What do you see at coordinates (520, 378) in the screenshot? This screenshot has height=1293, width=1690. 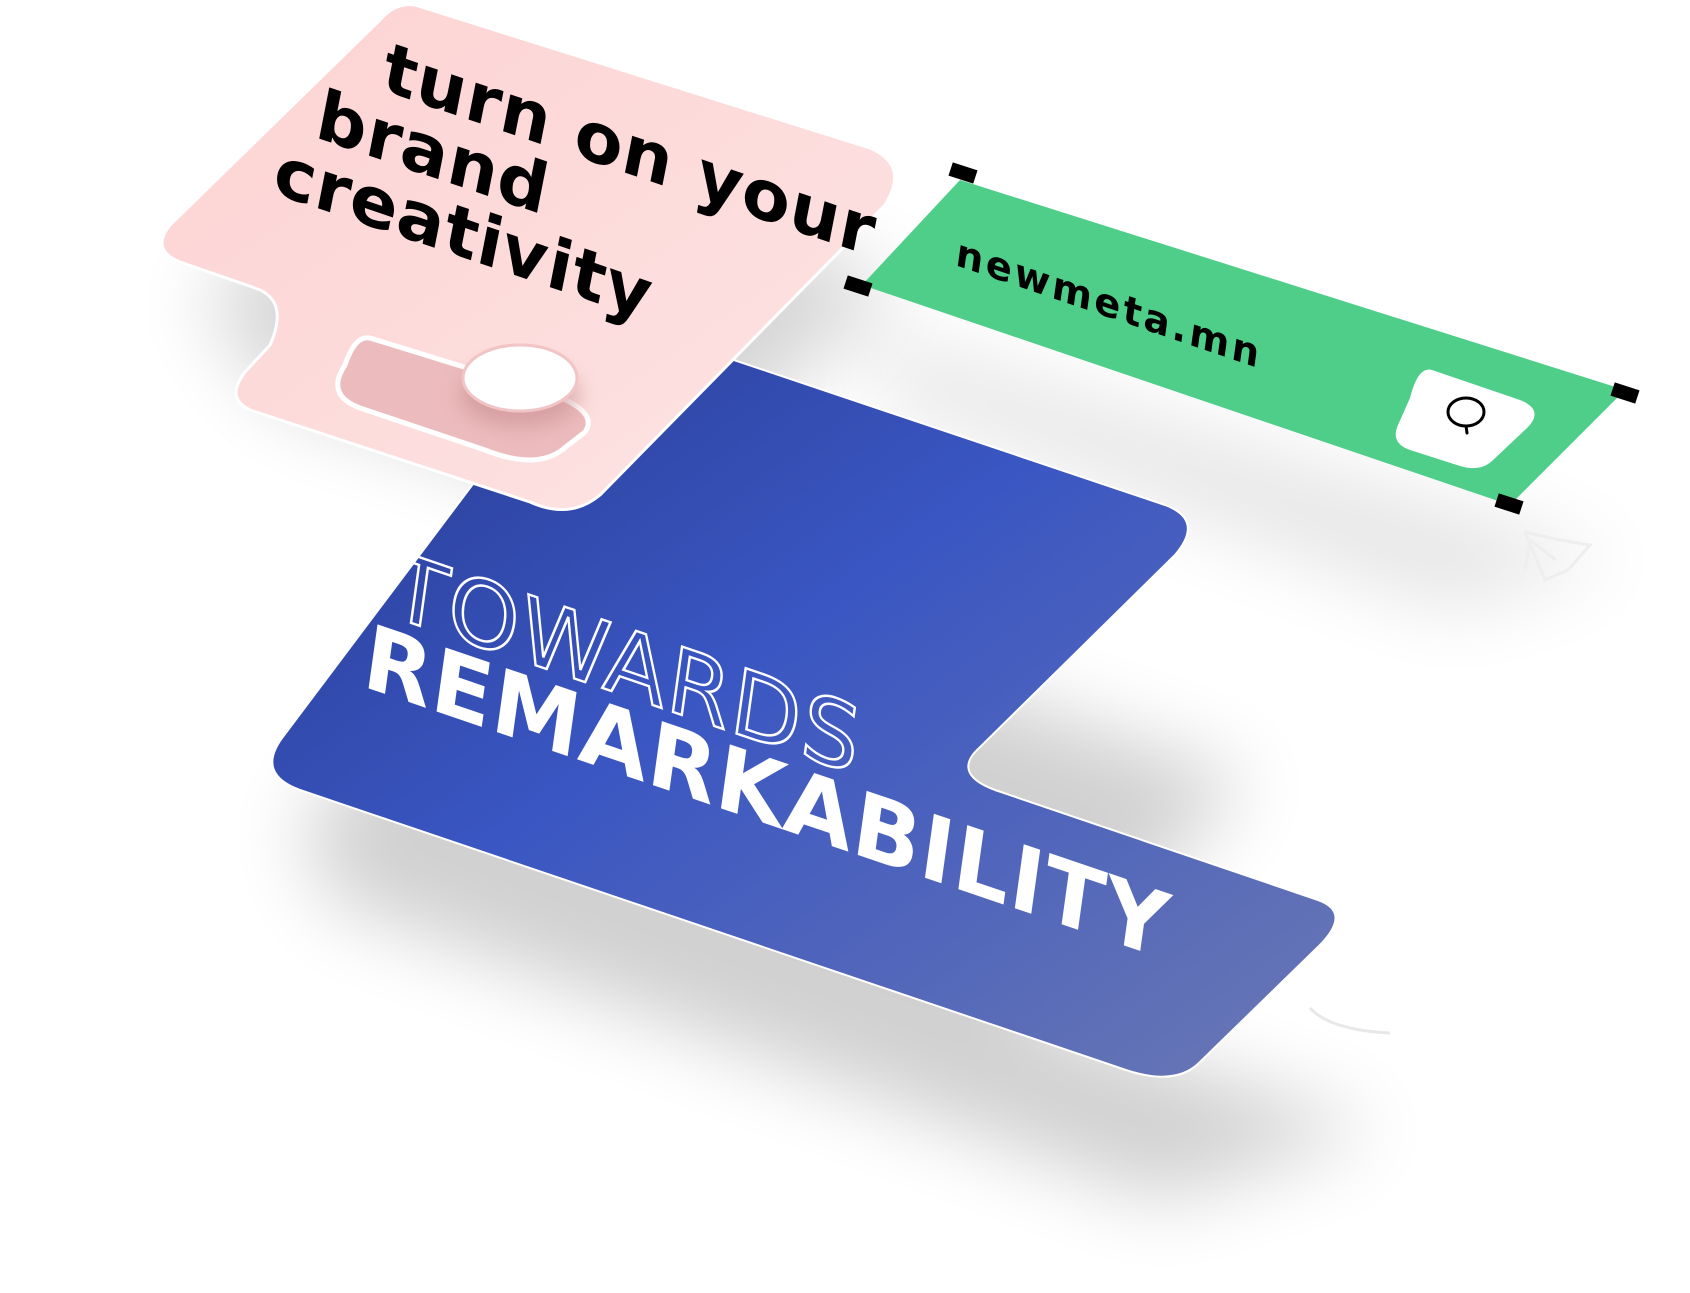 I see `toggle-knob` at bounding box center [520, 378].